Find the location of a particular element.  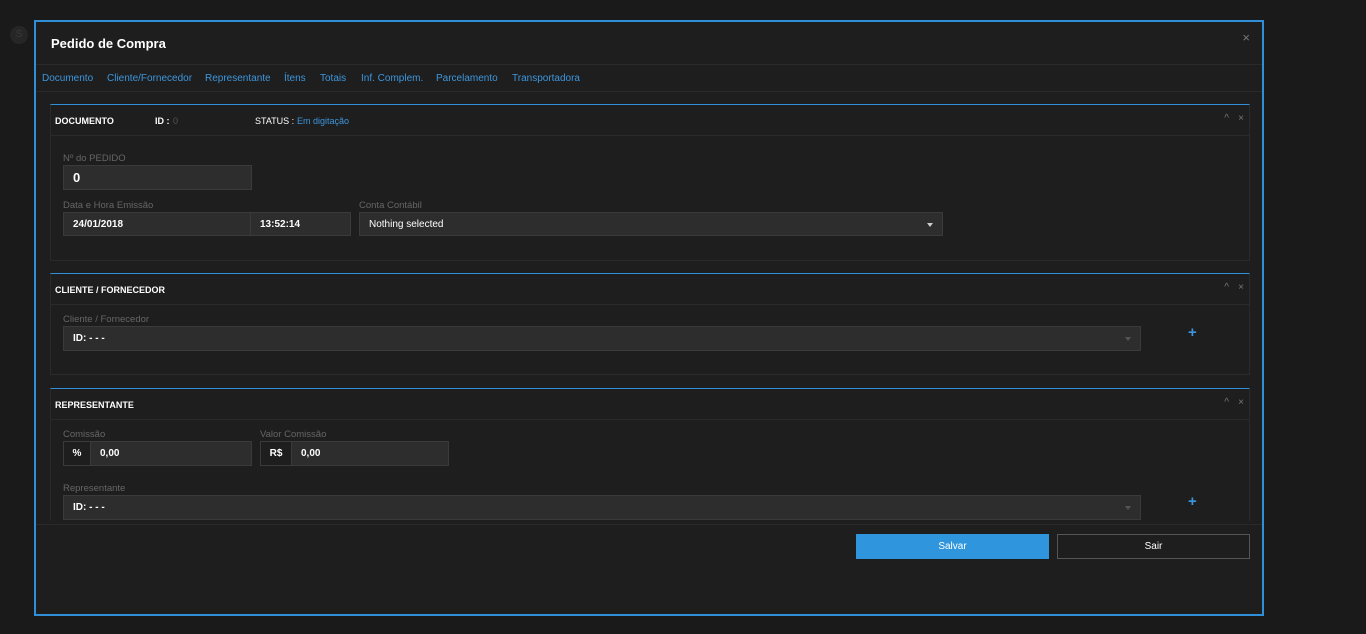

id-label: ID : is located at coordinates (162, 121).